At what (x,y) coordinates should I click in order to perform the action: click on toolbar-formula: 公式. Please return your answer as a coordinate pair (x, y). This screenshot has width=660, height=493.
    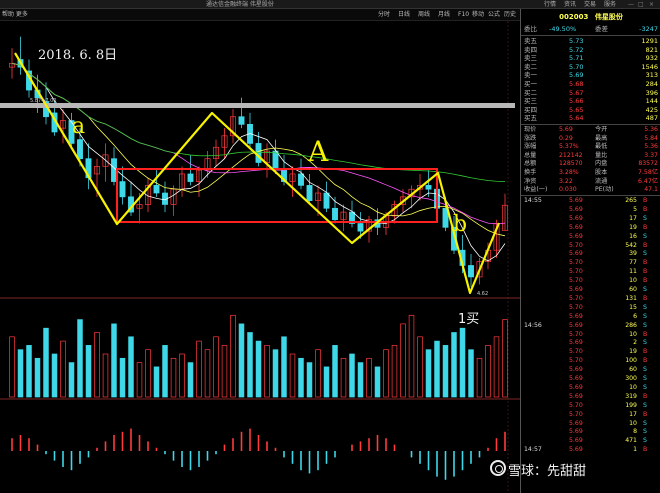
    Looking at the image, I should click on (494, 15).